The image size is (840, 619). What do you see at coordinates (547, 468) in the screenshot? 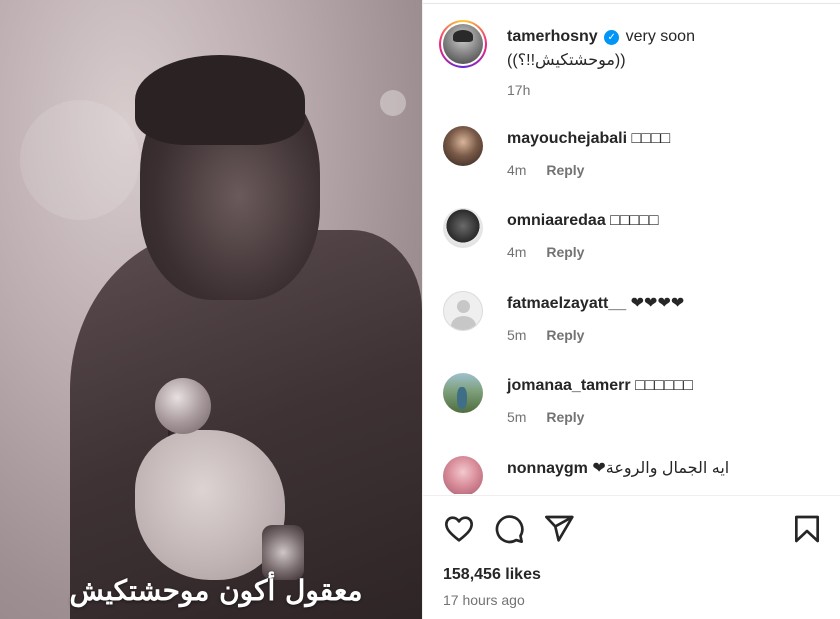
I see `comment-username: nonnaygm` at bounding box center [547, 468].